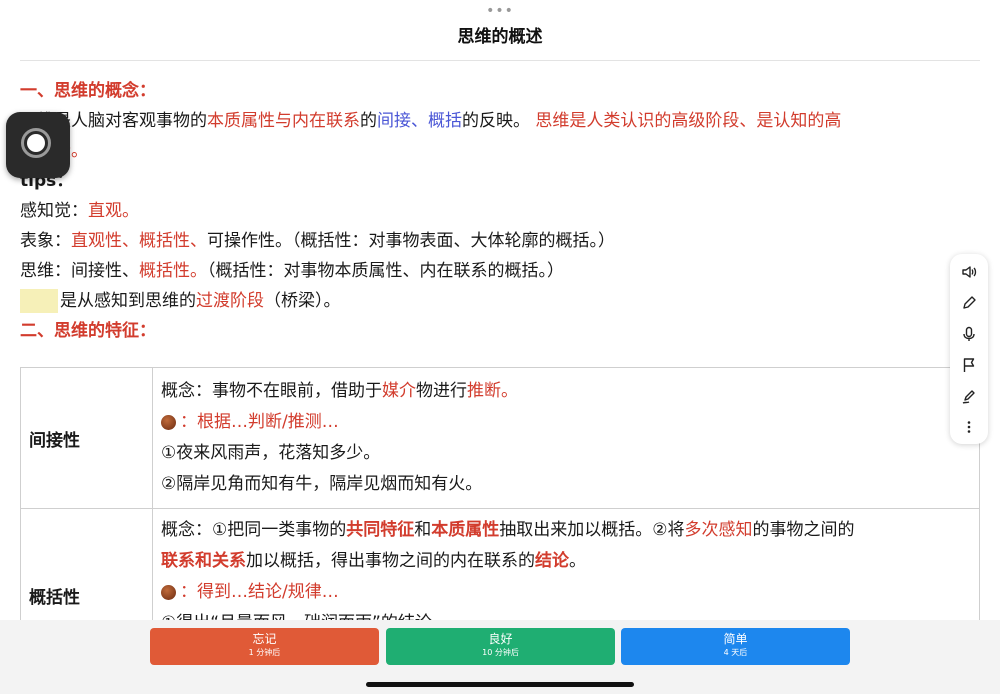  Describe the element at coordinates (54, 211) in the screenshot. I see `tips-term: 感知觉：` at that location.